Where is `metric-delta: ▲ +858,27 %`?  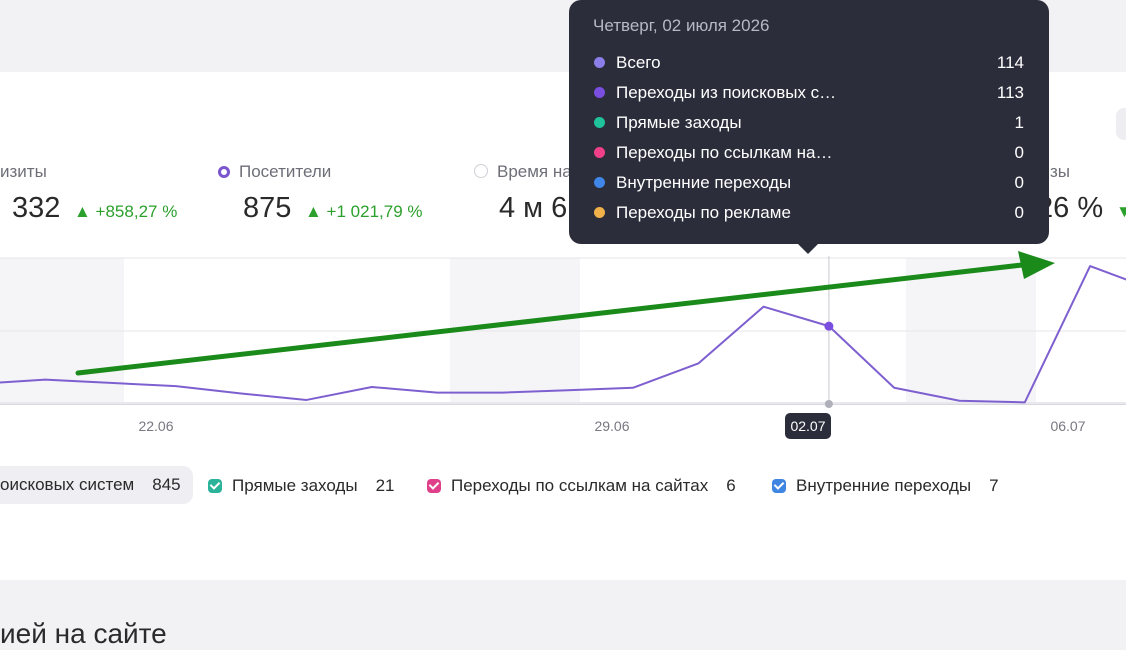 metric-delta: ▲ +858,27 % is located at coordinates (126, 211).